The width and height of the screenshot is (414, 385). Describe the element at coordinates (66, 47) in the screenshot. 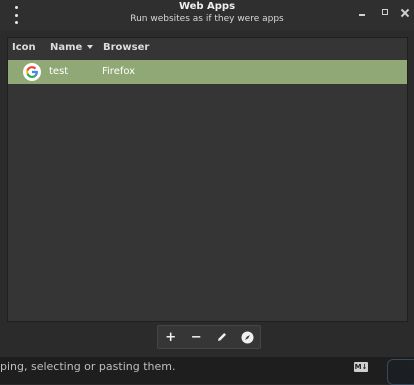

I see `column-header-name-label: Name` at that location.